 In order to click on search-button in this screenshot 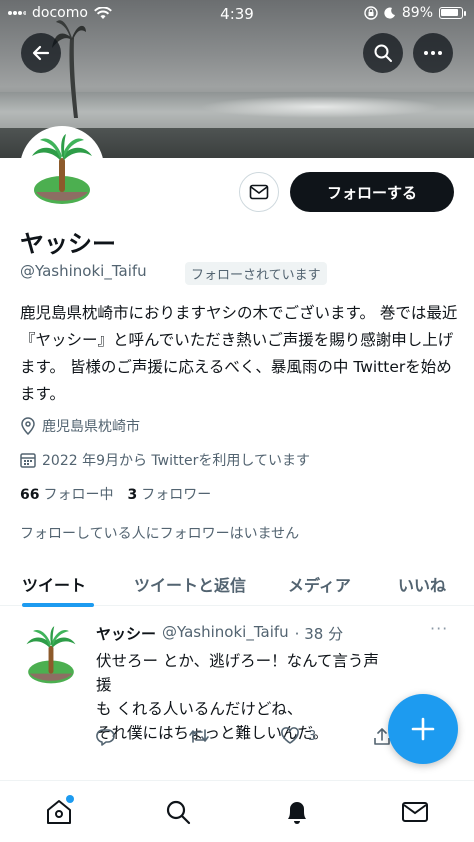, I will do `click(383, 53)`.